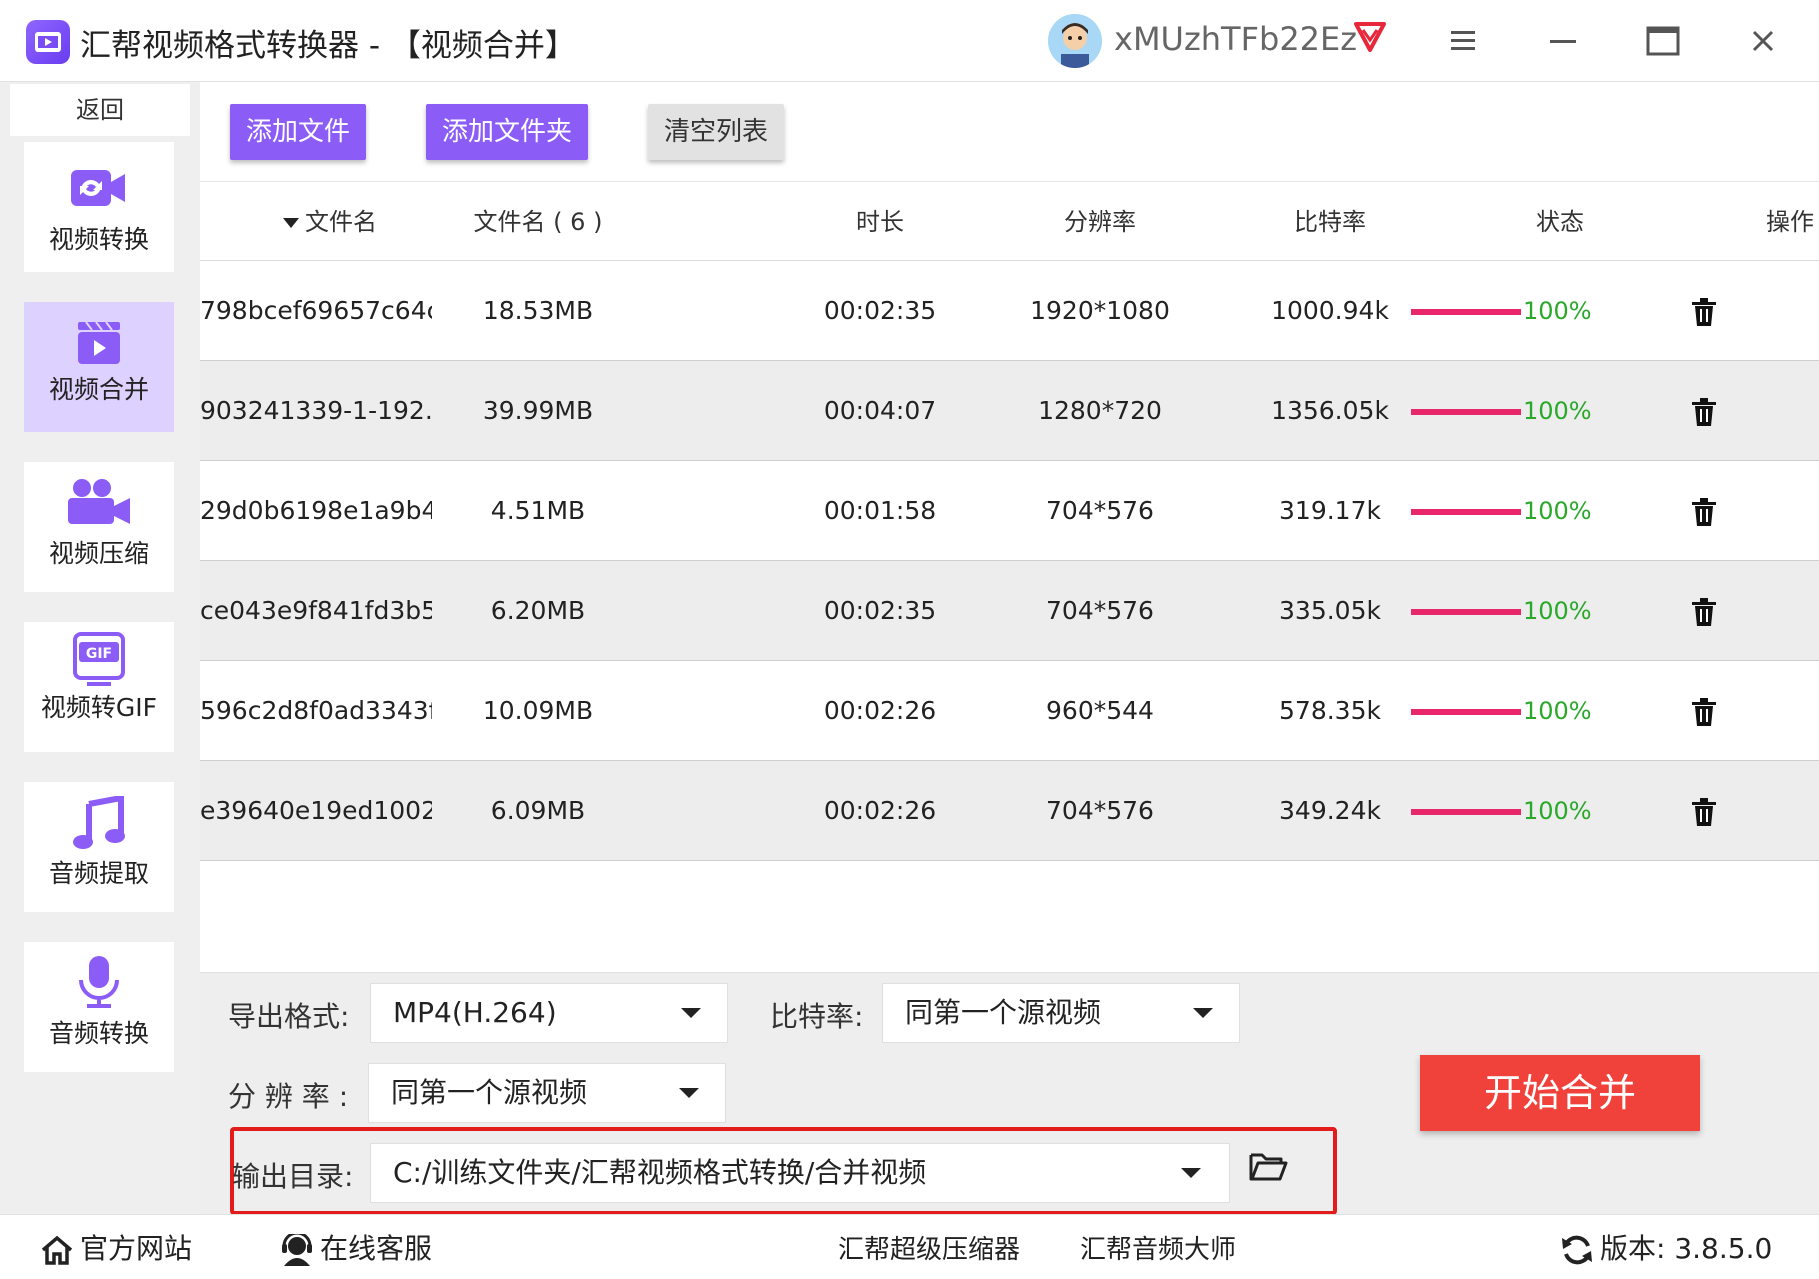 This screenshot has height=1279, width=1819. What do you see at coordinates (1075, 41) in the screenshot?
I see `avatar` at bounding box center [1075, 41].